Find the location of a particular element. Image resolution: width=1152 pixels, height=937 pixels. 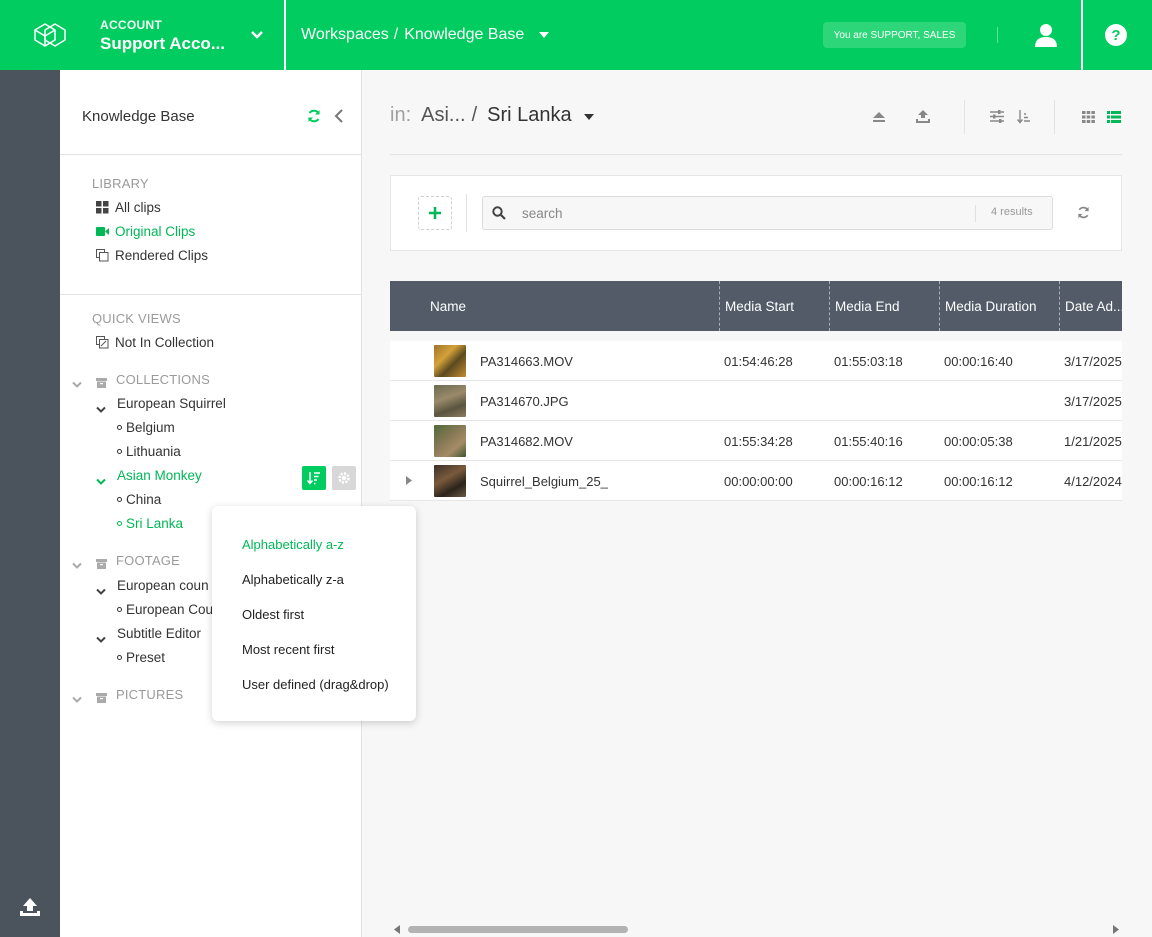

breadcrumb-workspaces: Workspaces is located at coordinates (345, 35).